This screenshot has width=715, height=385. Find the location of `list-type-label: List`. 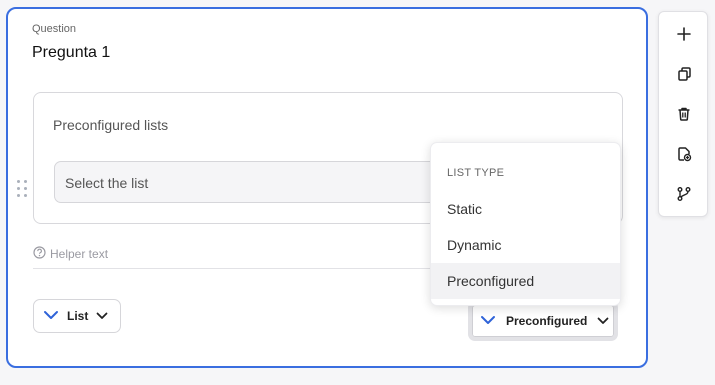

list-type-label: List is located at coordinates (78, 316).